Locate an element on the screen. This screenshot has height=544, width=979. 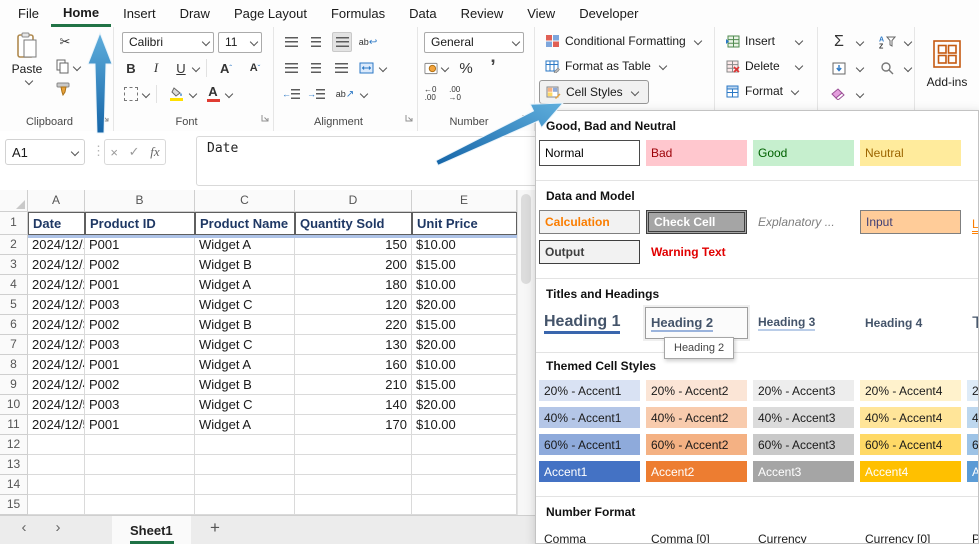
borders-button is located at coordinates (131, 94).